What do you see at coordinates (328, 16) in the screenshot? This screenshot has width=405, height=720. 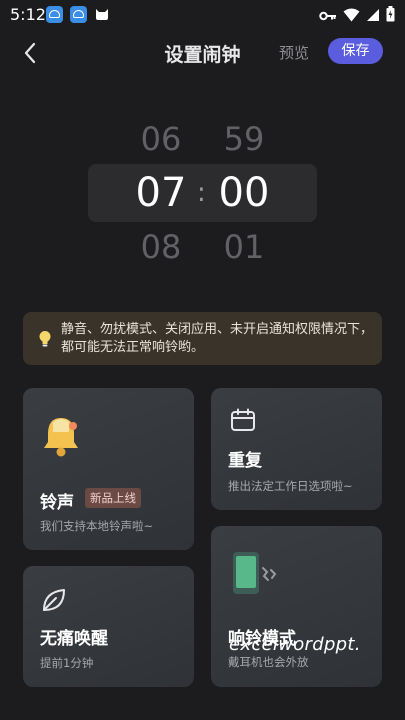 I see `key-icon` at bounding box center [328, 16].